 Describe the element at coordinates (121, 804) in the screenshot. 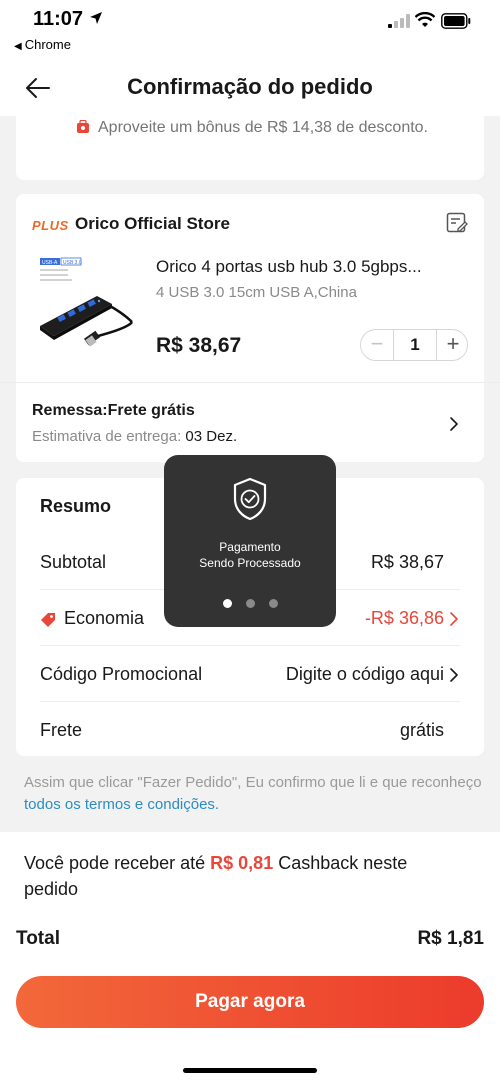

I see `terms-link: todos os termos e condições.` at that location.